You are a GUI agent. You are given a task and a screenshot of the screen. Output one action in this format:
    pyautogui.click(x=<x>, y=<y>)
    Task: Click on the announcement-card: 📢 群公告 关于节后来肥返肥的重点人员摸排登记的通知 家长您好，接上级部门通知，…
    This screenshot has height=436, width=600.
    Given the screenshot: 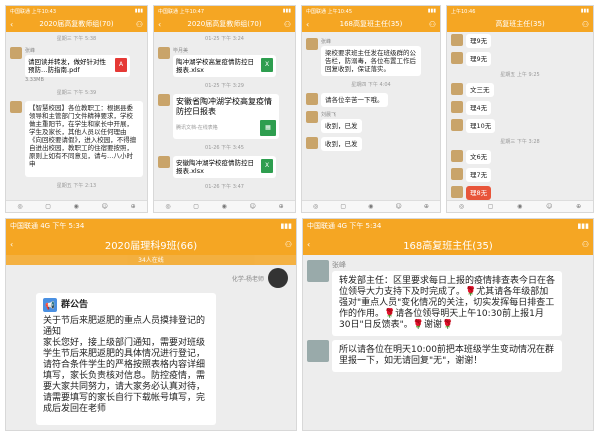 What is the action you would take?
    pyautogui.click(x=126, y=359)
    